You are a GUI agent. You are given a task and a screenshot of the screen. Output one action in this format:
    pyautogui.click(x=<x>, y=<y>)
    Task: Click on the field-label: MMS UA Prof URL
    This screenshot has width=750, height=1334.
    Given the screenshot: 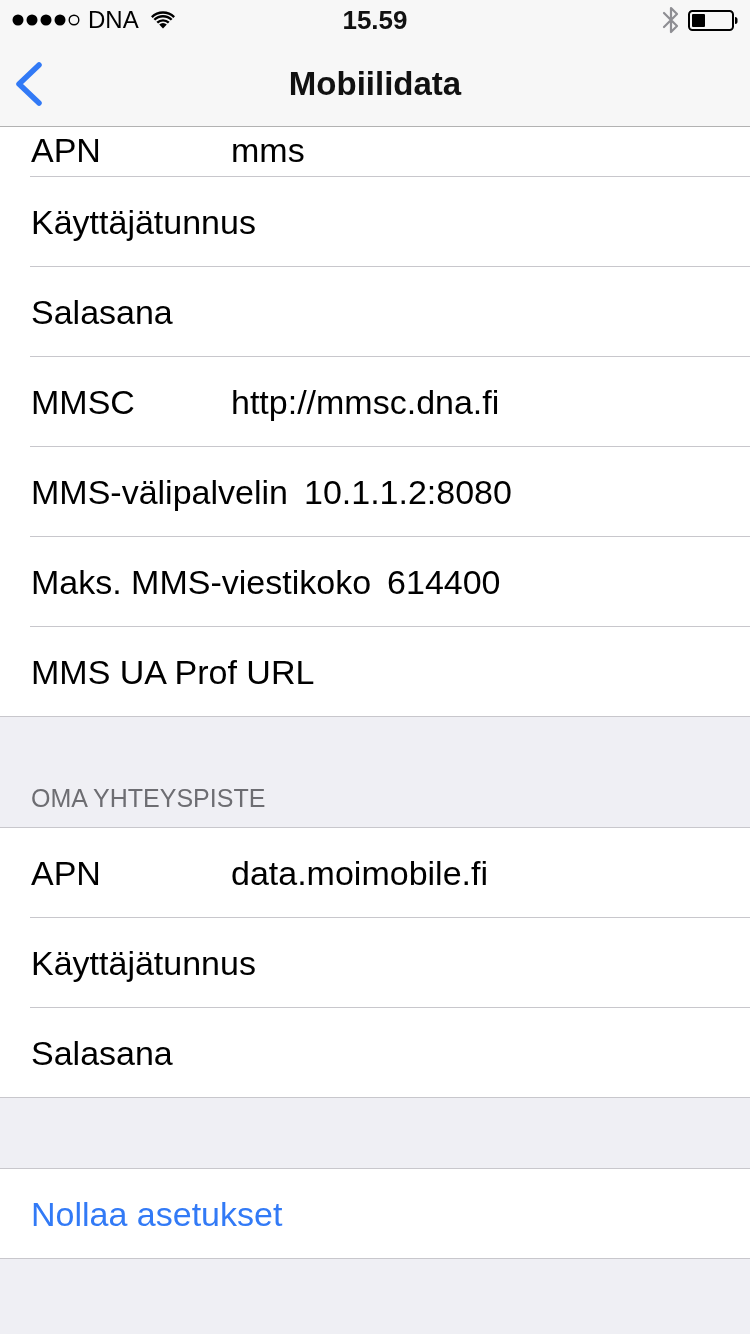 What is the action you would take?
    pyautogui.click(x=173, y=671)
    